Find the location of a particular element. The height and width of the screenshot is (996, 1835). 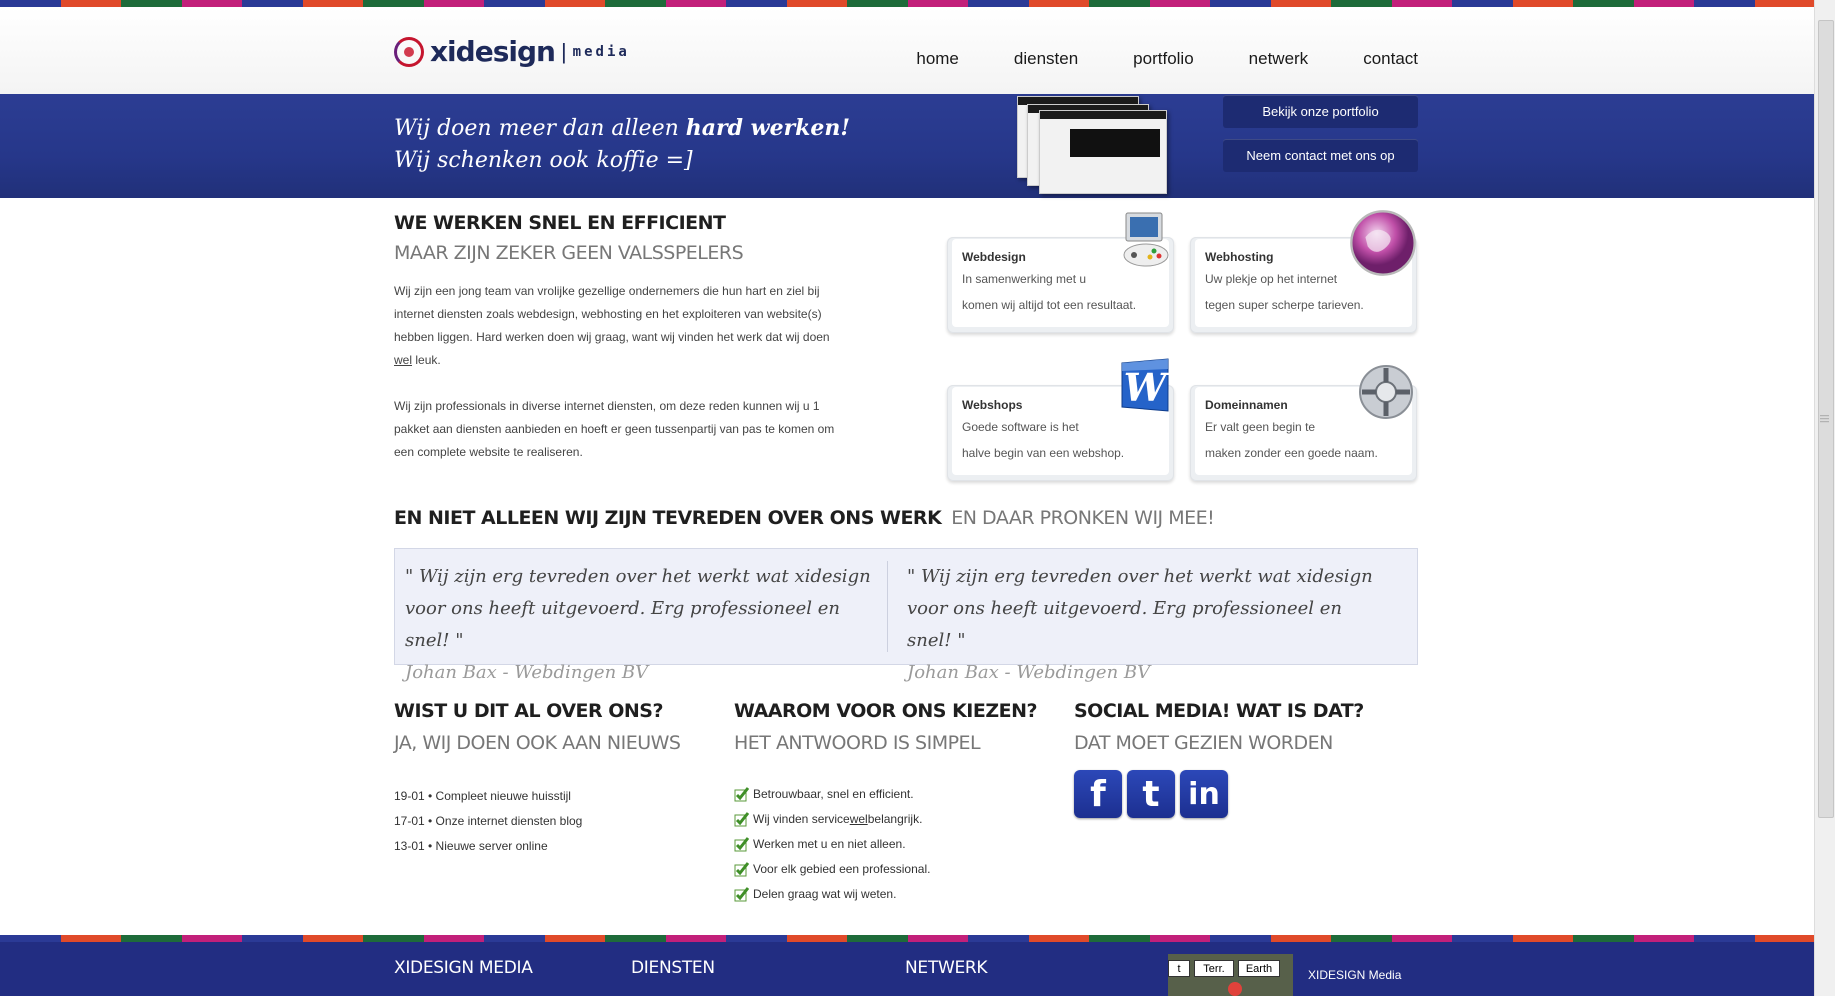

google-map: t Terr. Earth is located at coordinates (1230, 975).